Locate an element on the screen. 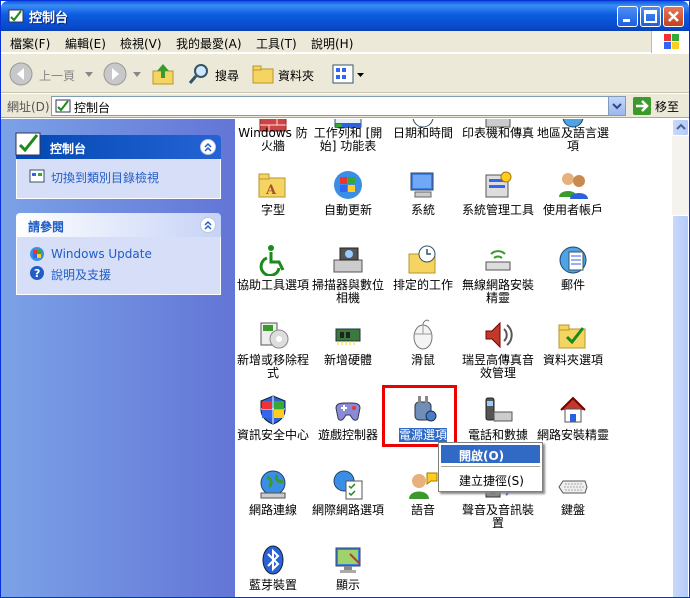  title-bar: 控制台 is located at coordinates (345, 16).